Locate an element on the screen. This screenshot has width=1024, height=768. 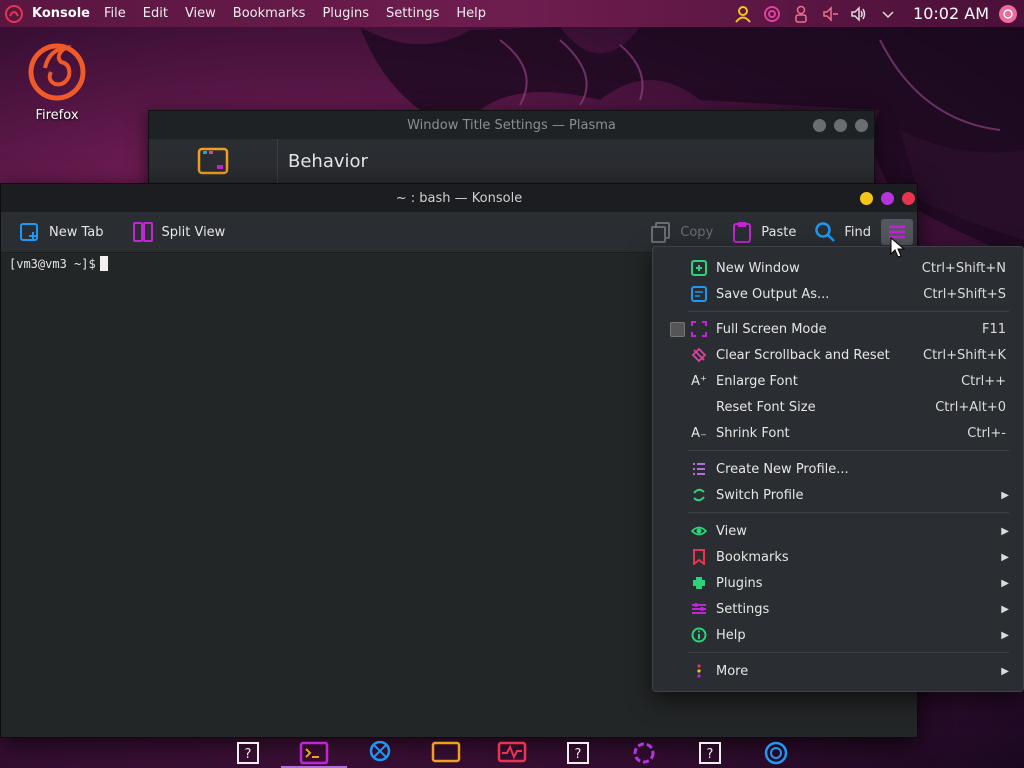
menu-item-view: View ▶ is located at coordinates (838, 531).